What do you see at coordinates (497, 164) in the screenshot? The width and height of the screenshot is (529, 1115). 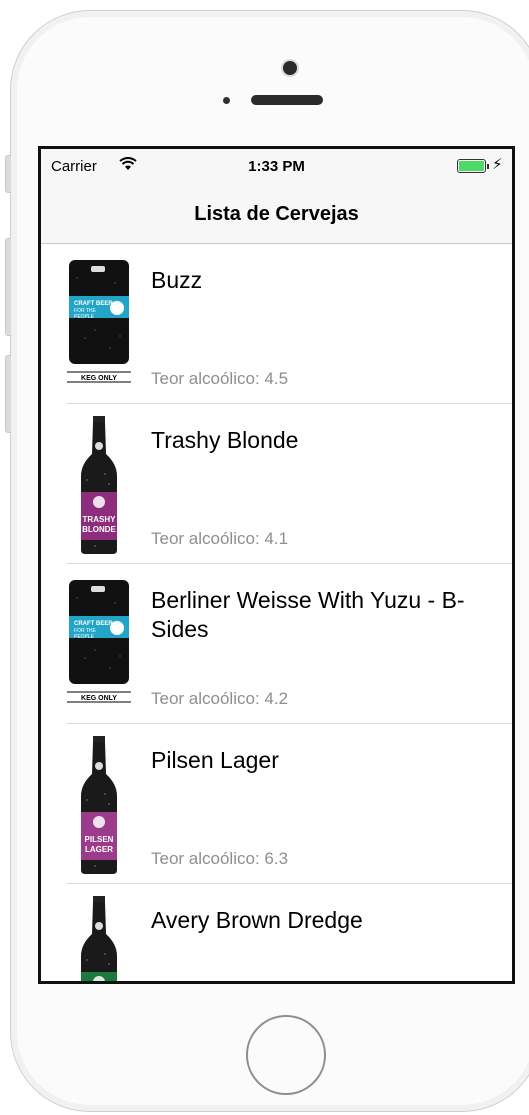 I see `charging-icon: ⚡` at bounding box center [497, 164].